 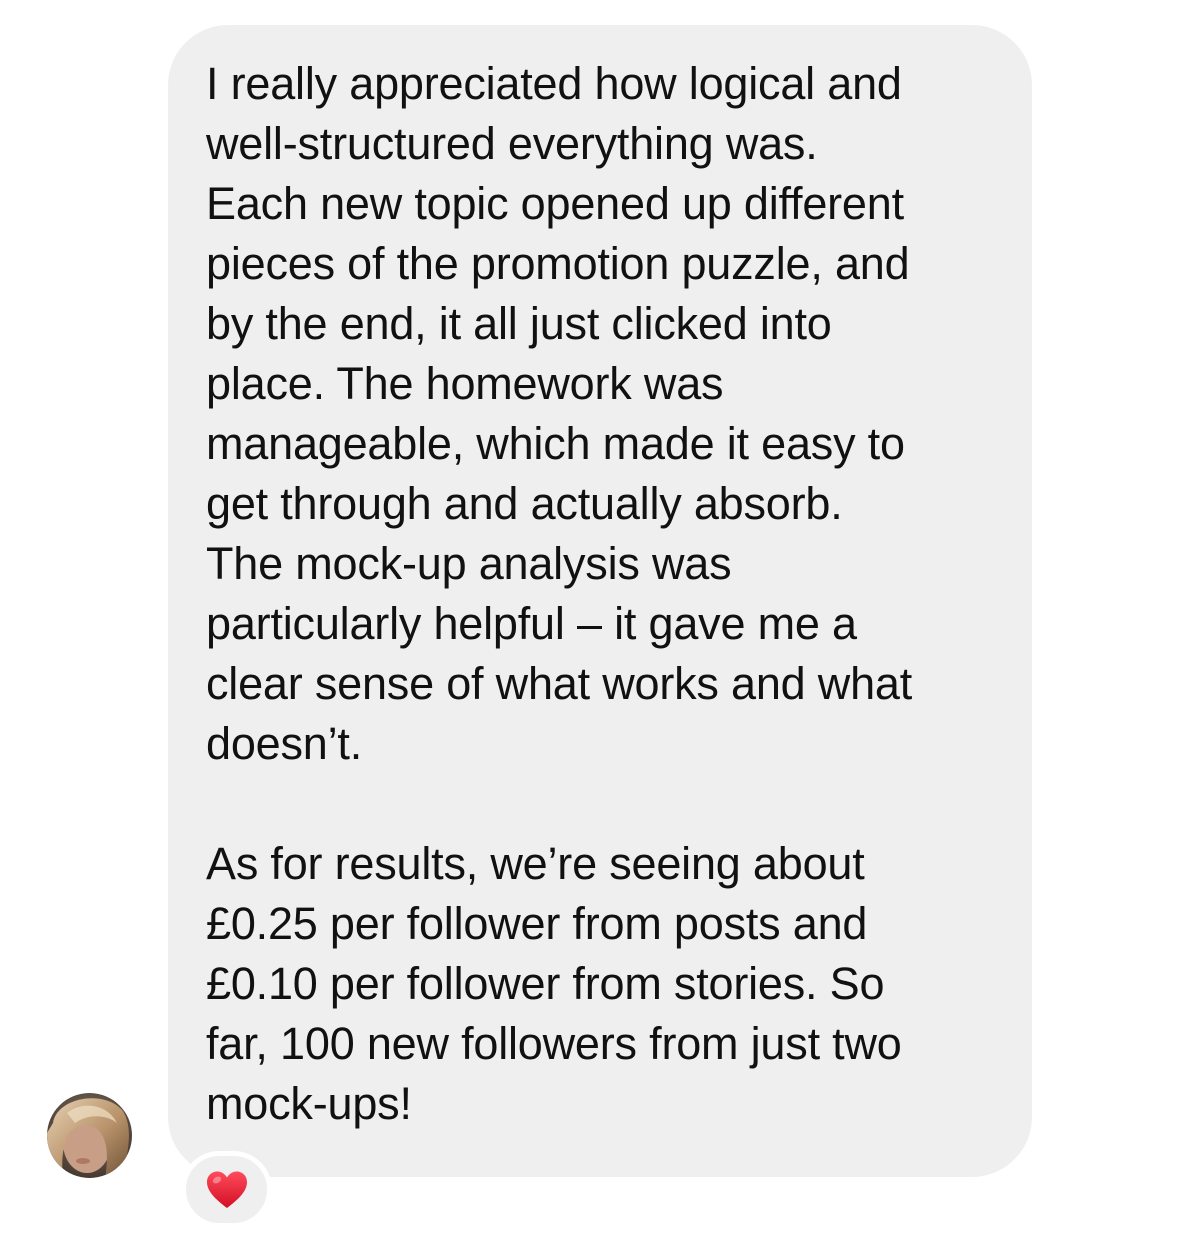 What do you see at coordinates (465, 383) in the screenshot?
I see `message-line: place. The homework was` at bounding box center [465, 383].